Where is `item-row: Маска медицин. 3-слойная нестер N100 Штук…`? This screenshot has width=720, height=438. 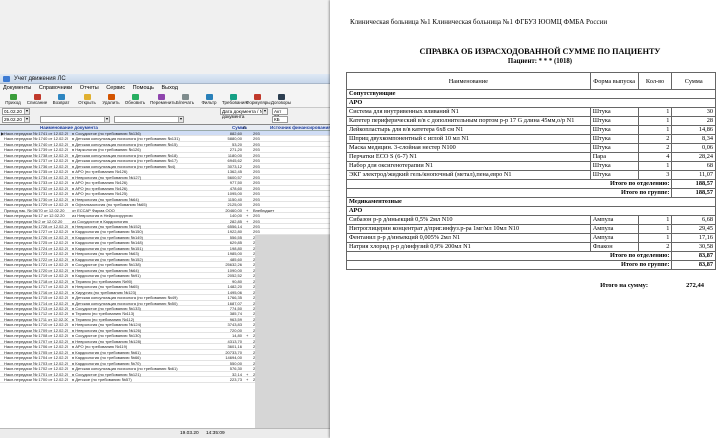
item-row: Маска медицин. 3-слойная нестер N100 Штук… is located at coordinates (531, 148).